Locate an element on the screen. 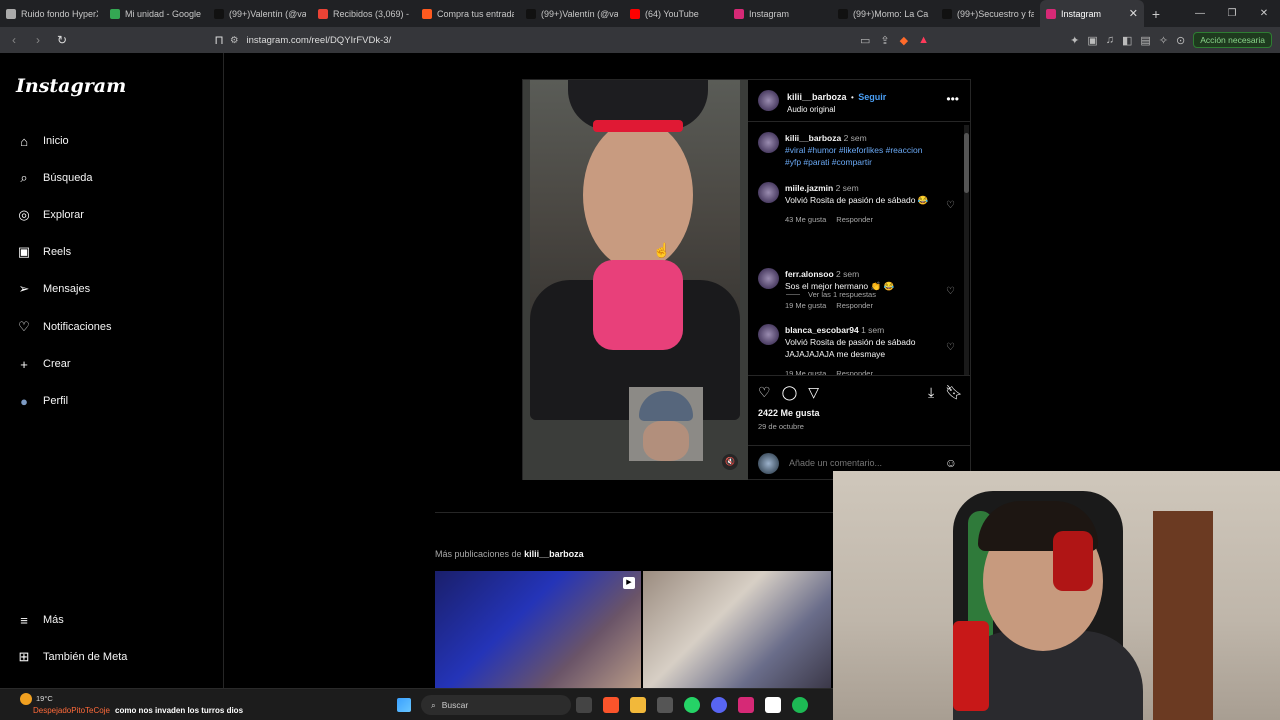 This screenshot has height=720, width=1280. comment-username: blanca_escobar94 is located at coordinates (822, 330).